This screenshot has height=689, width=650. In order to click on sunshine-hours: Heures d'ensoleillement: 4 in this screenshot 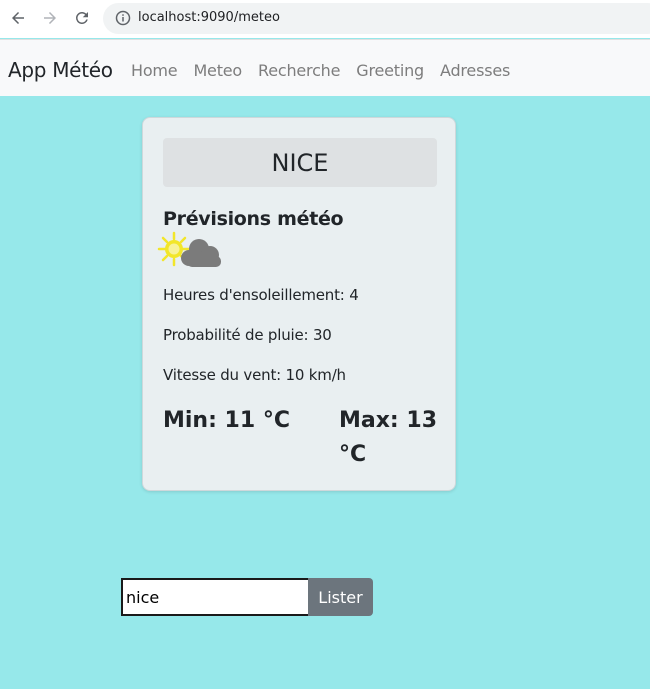, I will do `click(261, 295)`.